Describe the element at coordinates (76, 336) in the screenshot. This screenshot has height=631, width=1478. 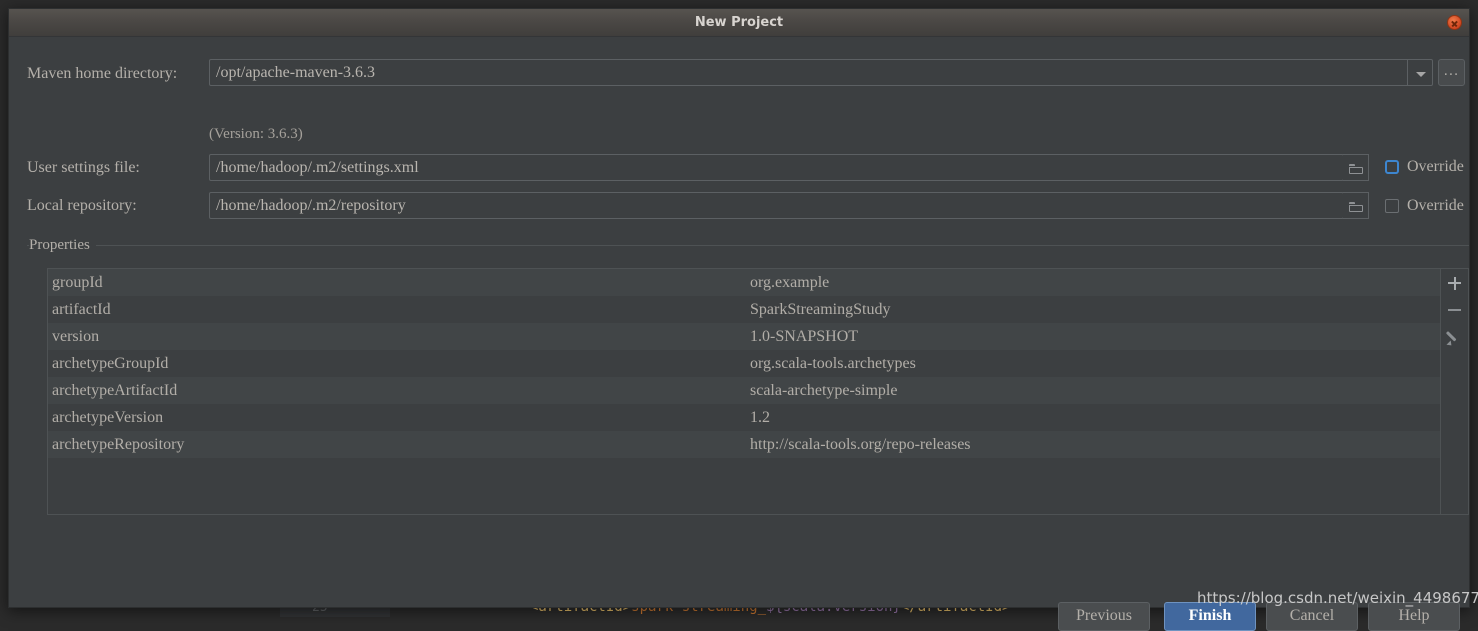
I see `property-key: version` at that location.